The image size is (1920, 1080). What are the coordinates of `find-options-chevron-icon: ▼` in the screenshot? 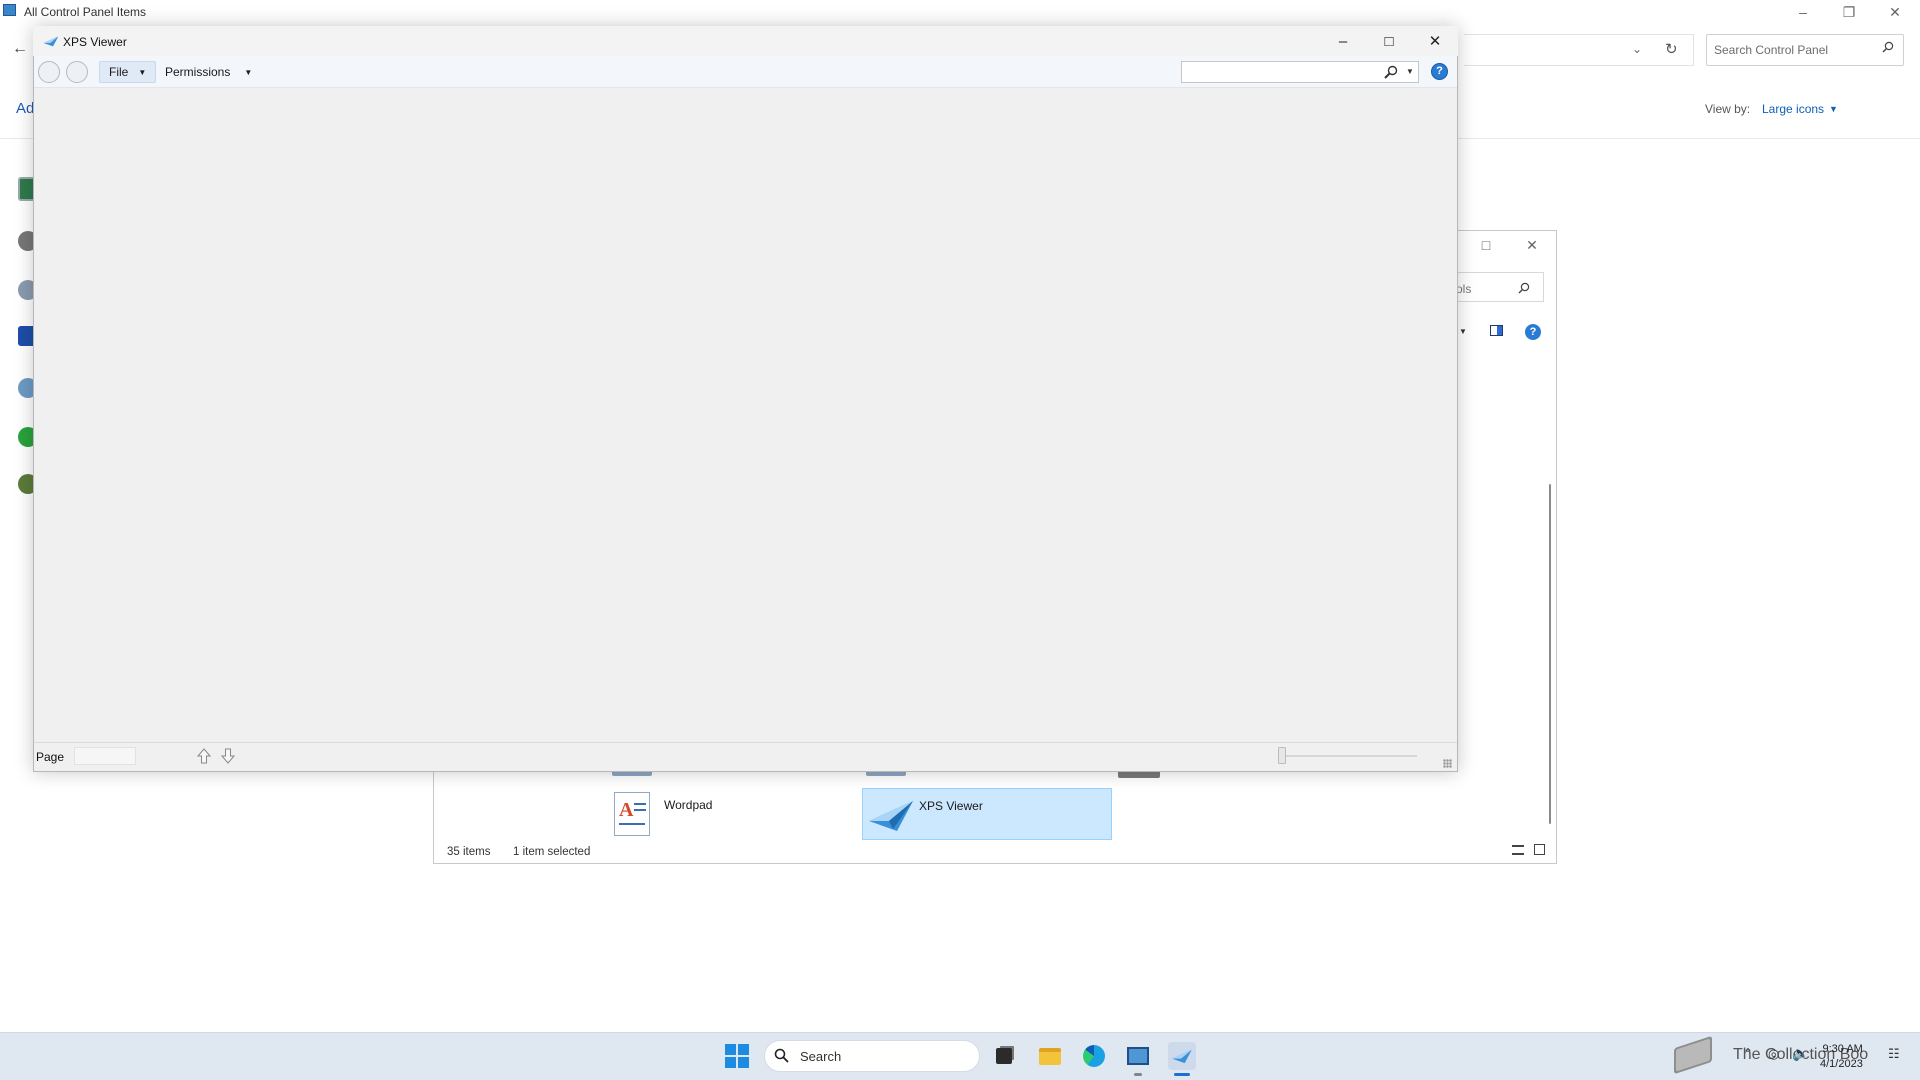 It's located at (1410, 71).